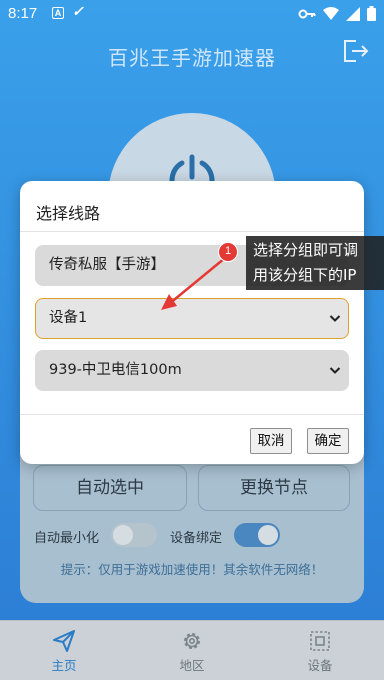 The image size is (384, 680). Describe the element at coordinates (68, 213) in the screenshot. I see `dialog-title: 选择线路` at that location.